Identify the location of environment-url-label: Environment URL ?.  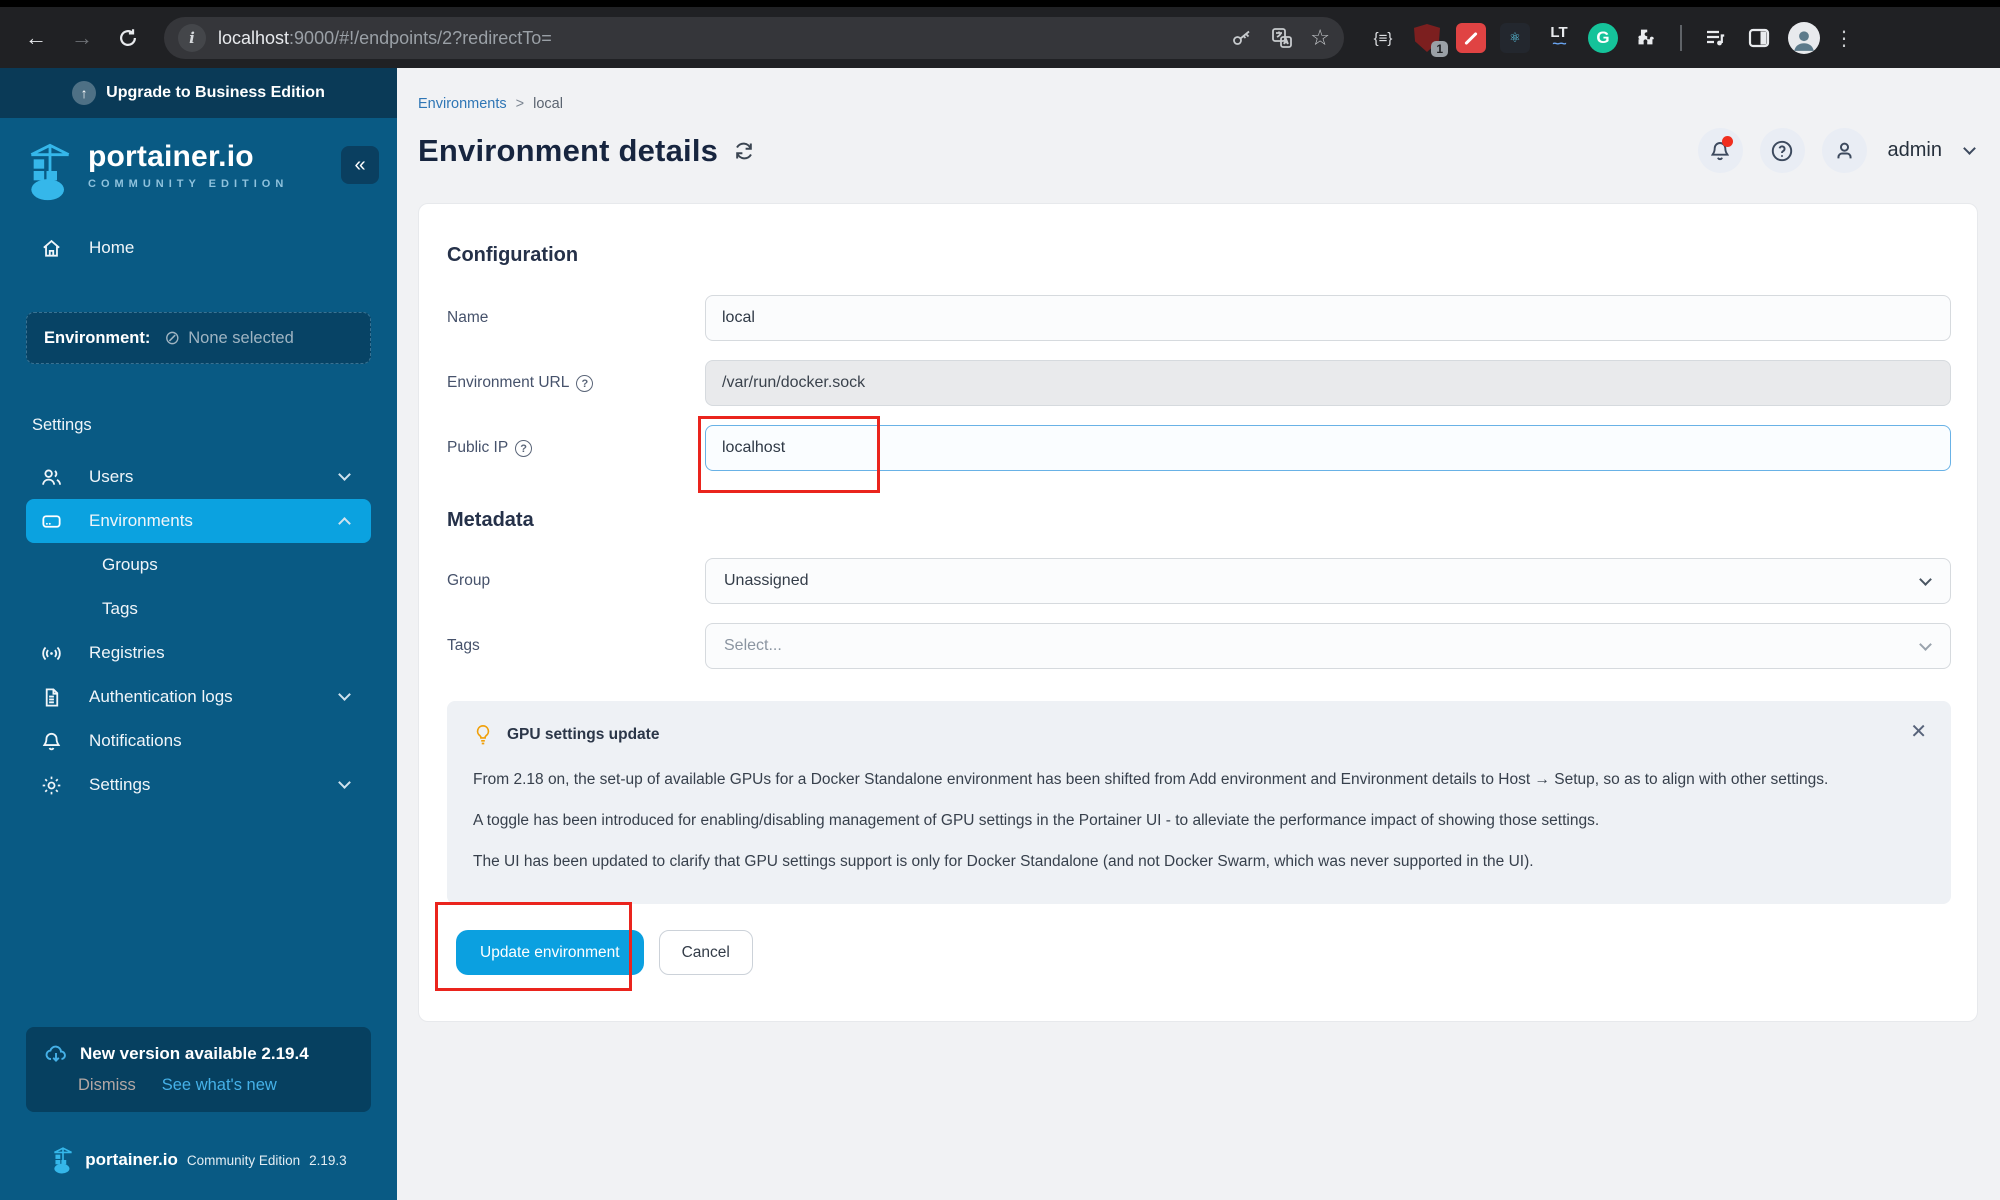
(576, 383).